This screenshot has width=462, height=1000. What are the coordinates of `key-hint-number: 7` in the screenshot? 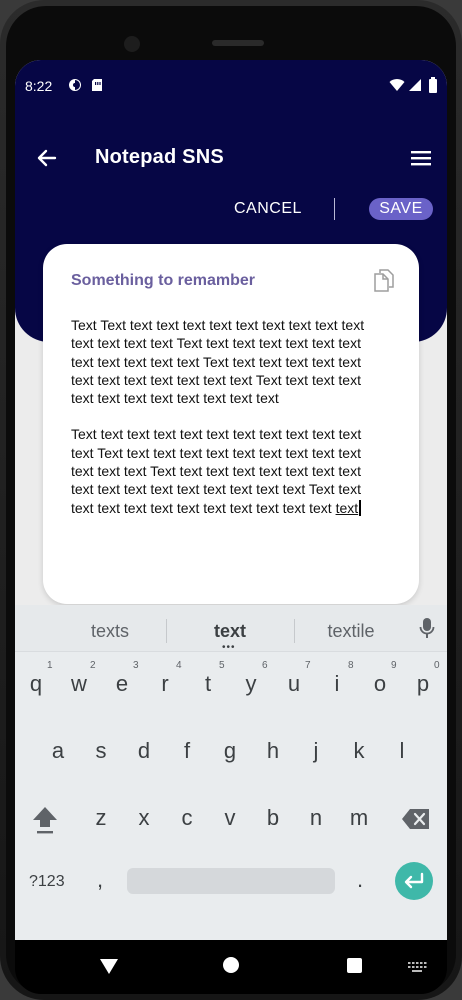 It's located at (308, 665).